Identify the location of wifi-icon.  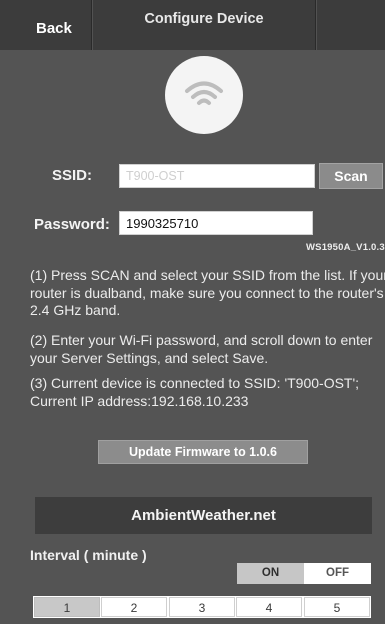
(204, 93).